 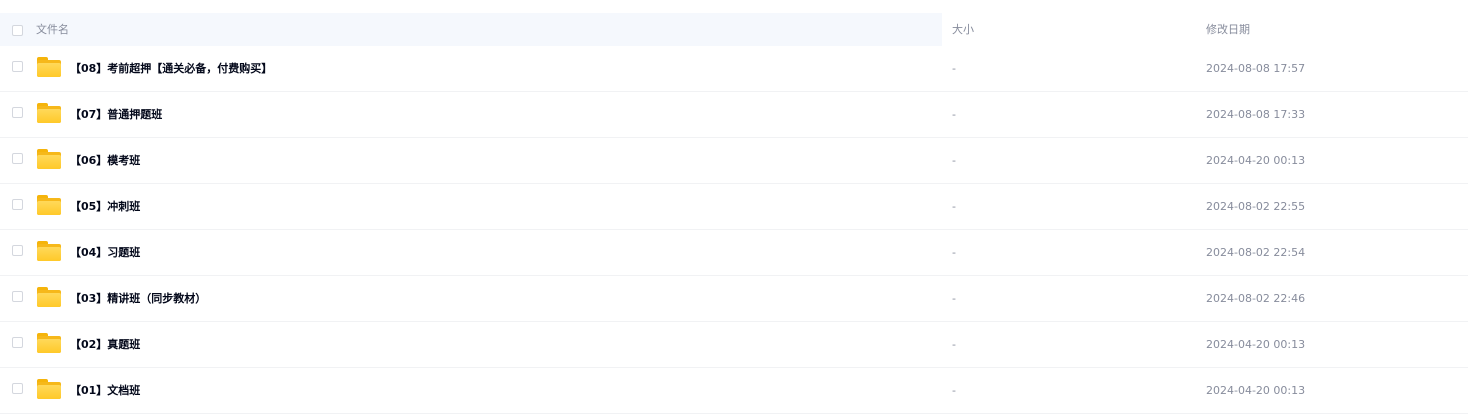 I want to click on file-row: 【07】普通押题班 - 2024-08-08 17:33, so click(x=734, y=115).